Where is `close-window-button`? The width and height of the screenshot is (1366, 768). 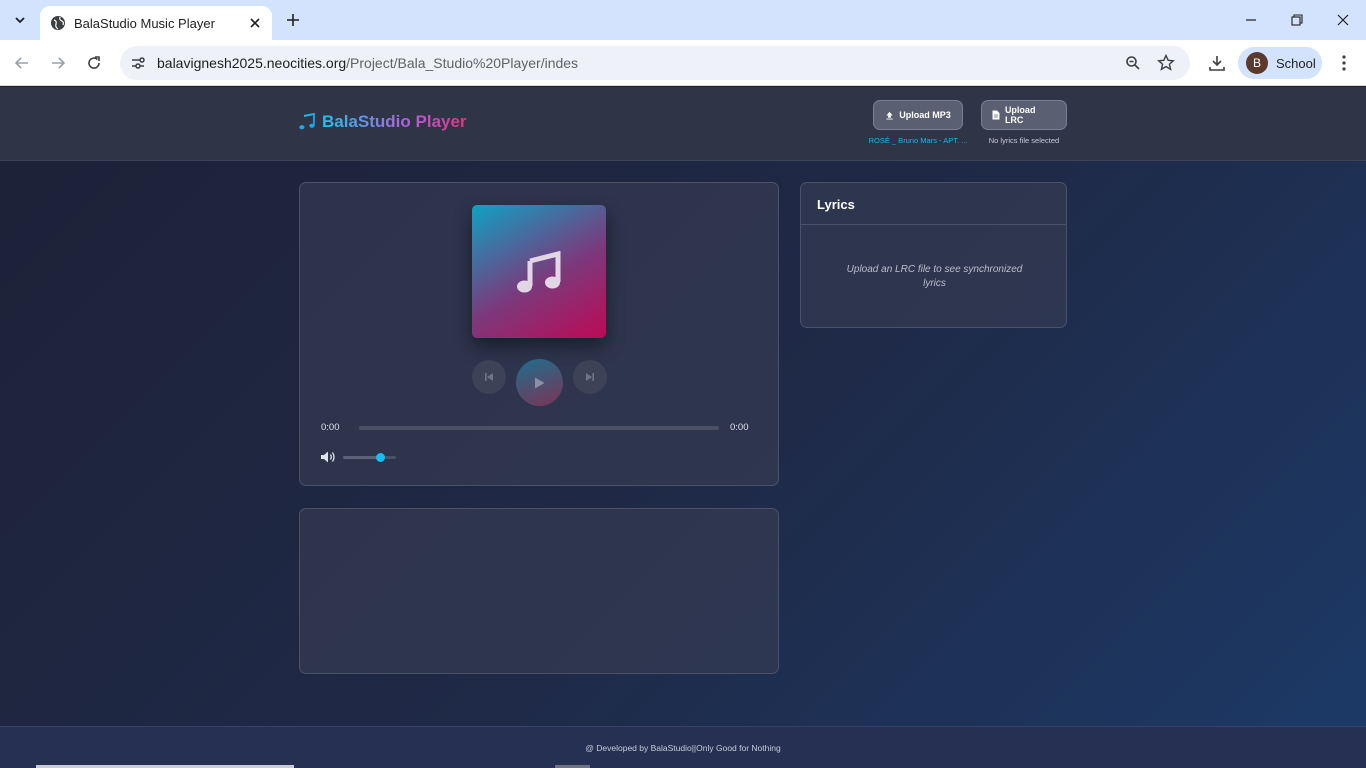
close-window-button is located at coordinates (1343, 20).